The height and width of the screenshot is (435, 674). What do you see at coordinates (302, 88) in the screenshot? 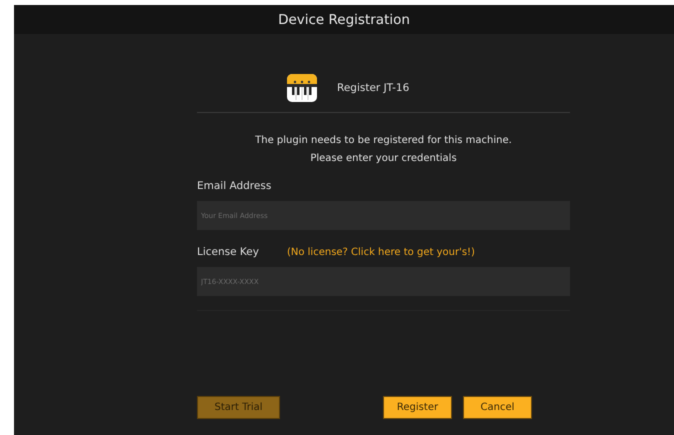
I see `piano-app-icon` at bounding box center [302, 88].